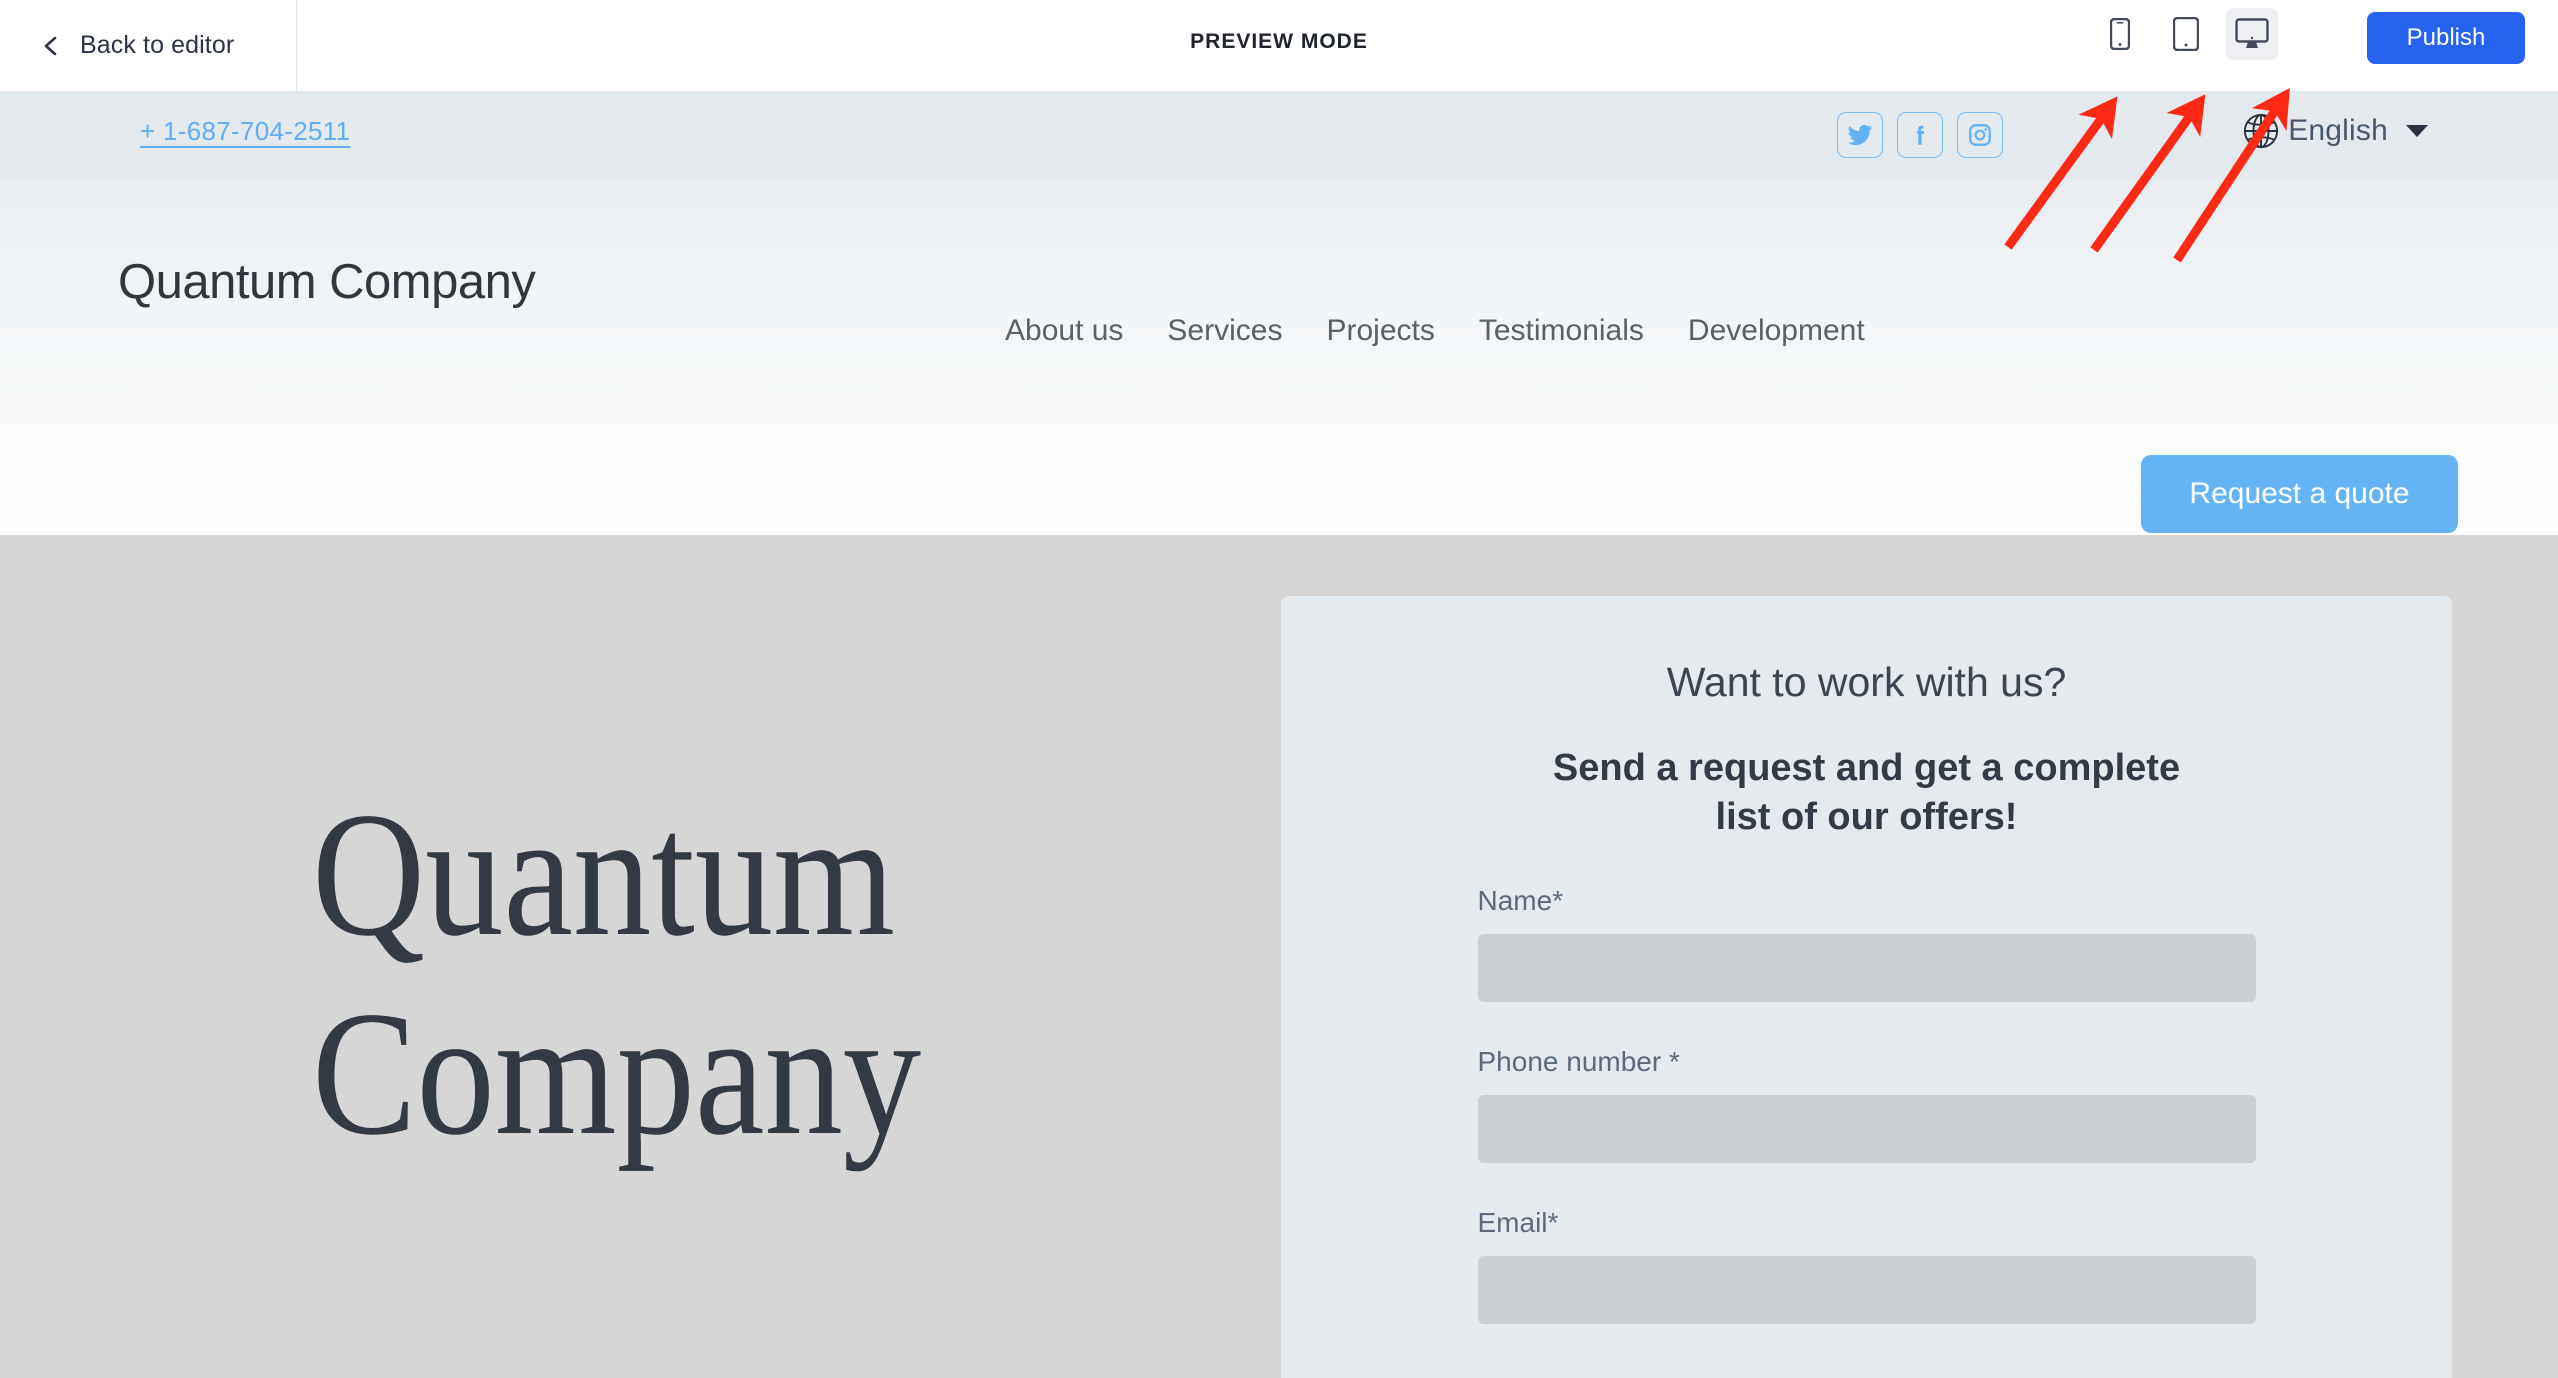 The image size is (2558, 1378). I want to click on email-field-label: Email*, so click(1518, 1223).